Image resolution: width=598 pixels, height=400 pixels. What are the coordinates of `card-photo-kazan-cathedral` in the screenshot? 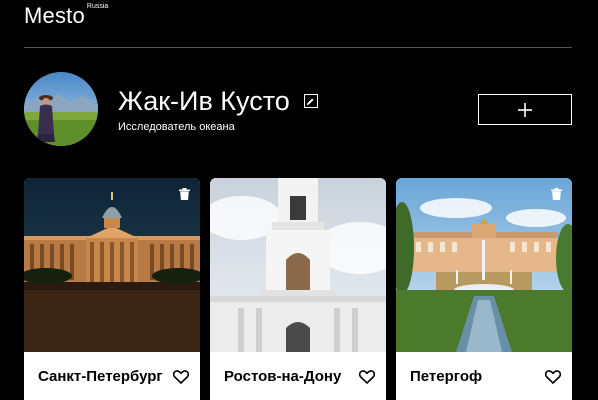 It's located at (112, 265).